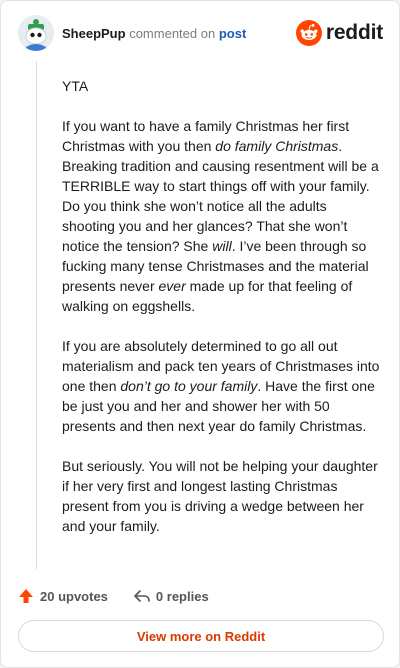  I want to click on emphasis-text: will, so click(222, 246).